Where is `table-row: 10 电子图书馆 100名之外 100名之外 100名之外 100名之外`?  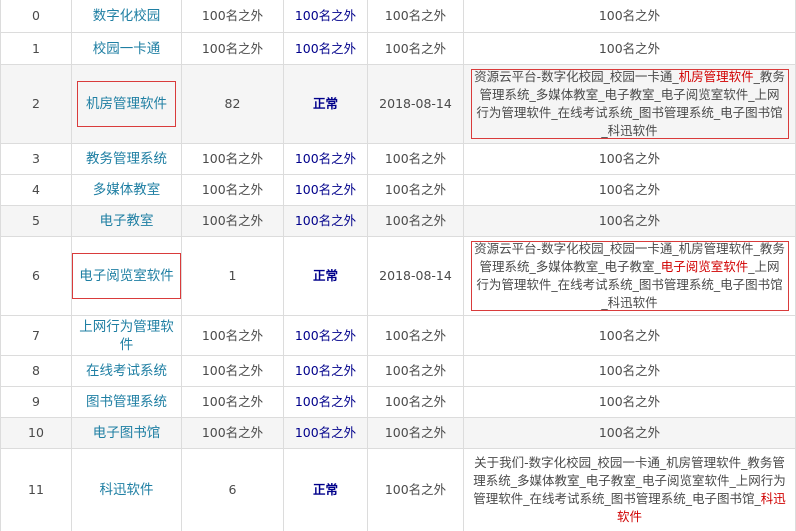 table-row: 10 电子图书馆 100名之外 100名之外 100名之外 100名之外 is located at coordinates (398, 433).